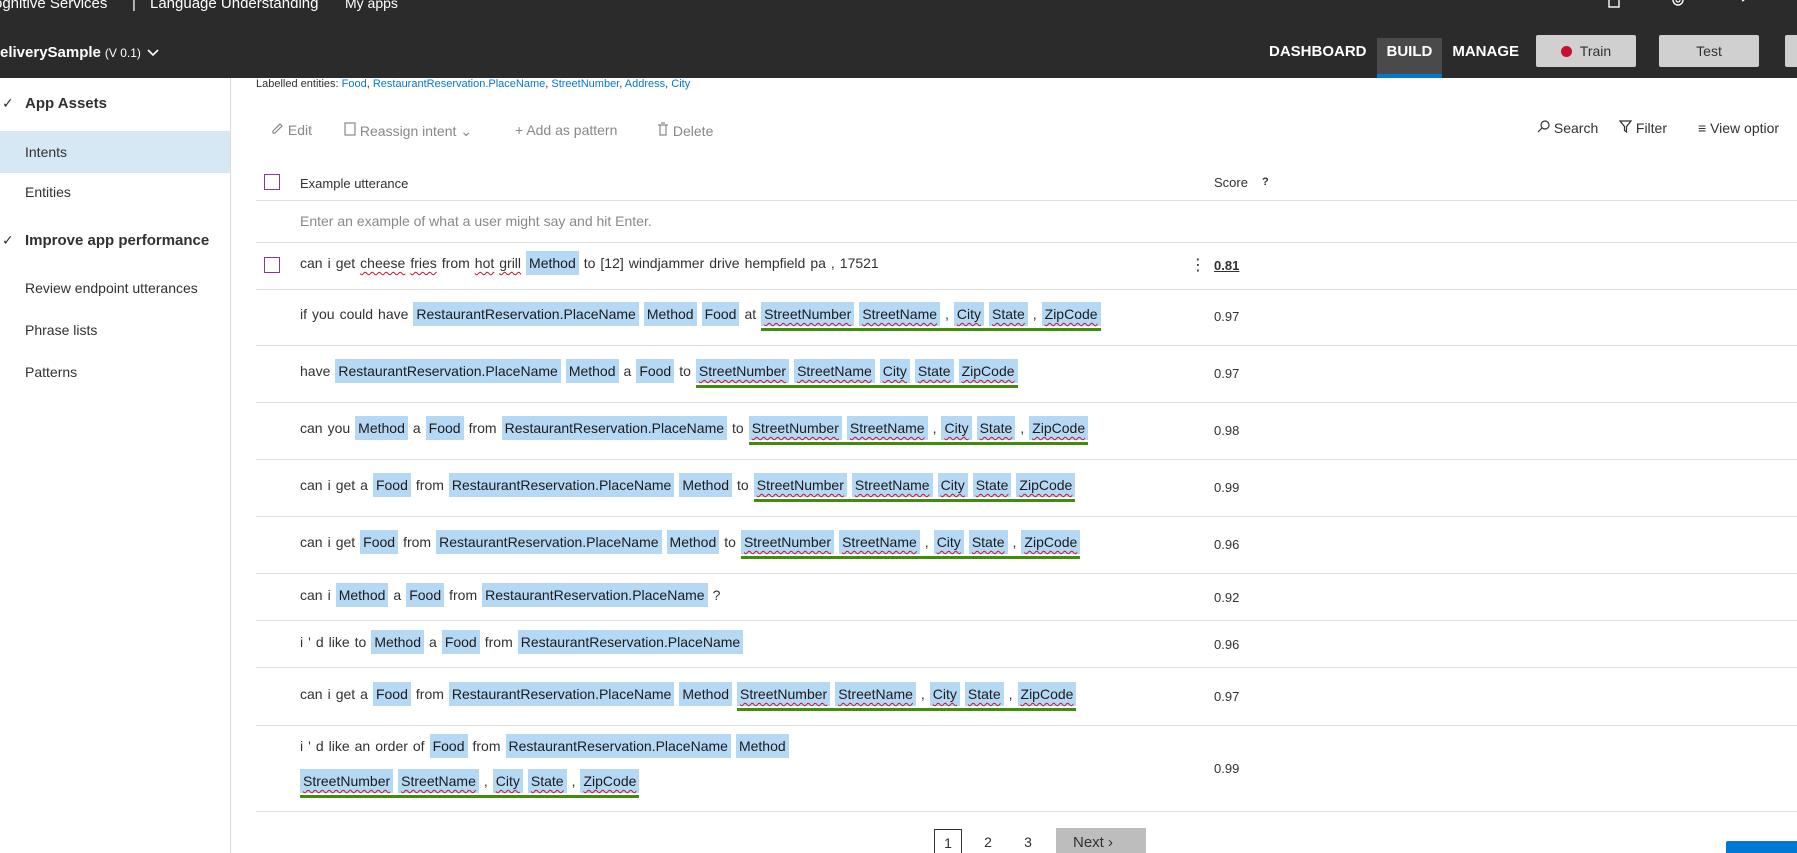 Image resolution: width=1797 pixels, height=853 pixels. What do you see at coordinates (585, 84) in the screenshot?
I see `labelled-entity: StreetNumber` at bounding box center [585, 84].